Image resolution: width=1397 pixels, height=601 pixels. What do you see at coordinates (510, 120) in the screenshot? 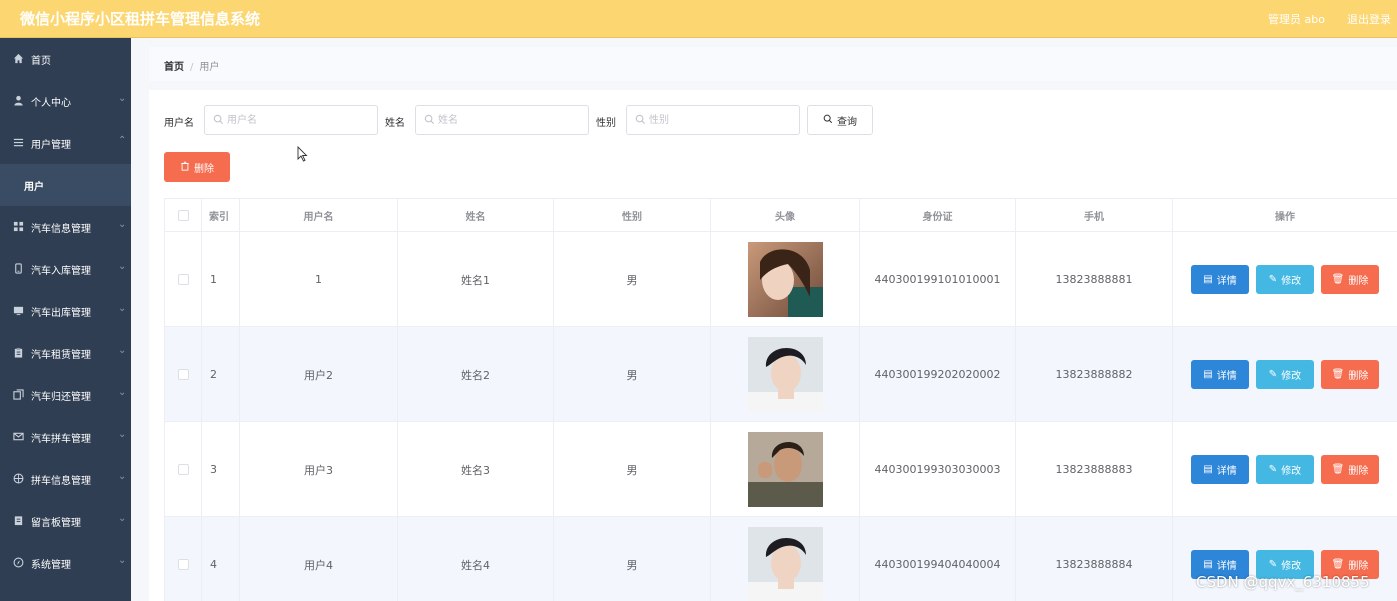
I see `name-filter-input` at bounding box center [510, 120].